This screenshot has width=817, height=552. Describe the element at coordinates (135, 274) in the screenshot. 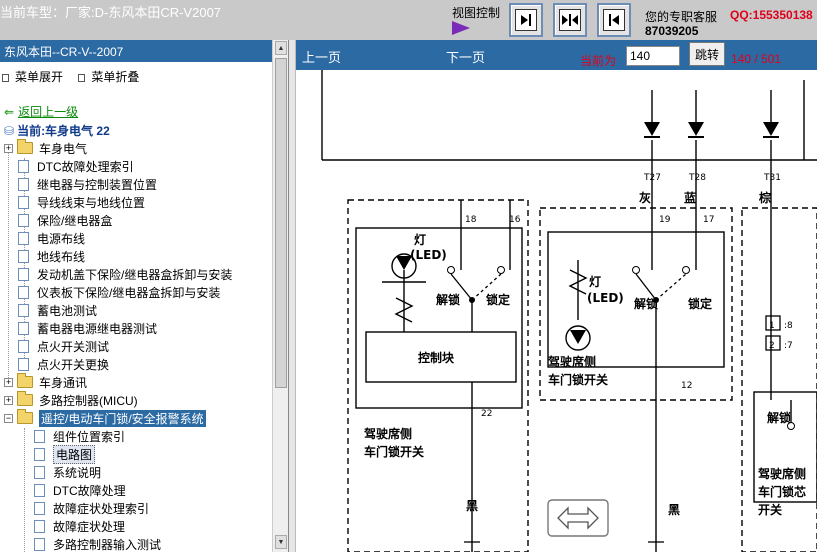

I see `tree-label: 发动机盖下保险/继电器盒拆卸与安装` at that location.